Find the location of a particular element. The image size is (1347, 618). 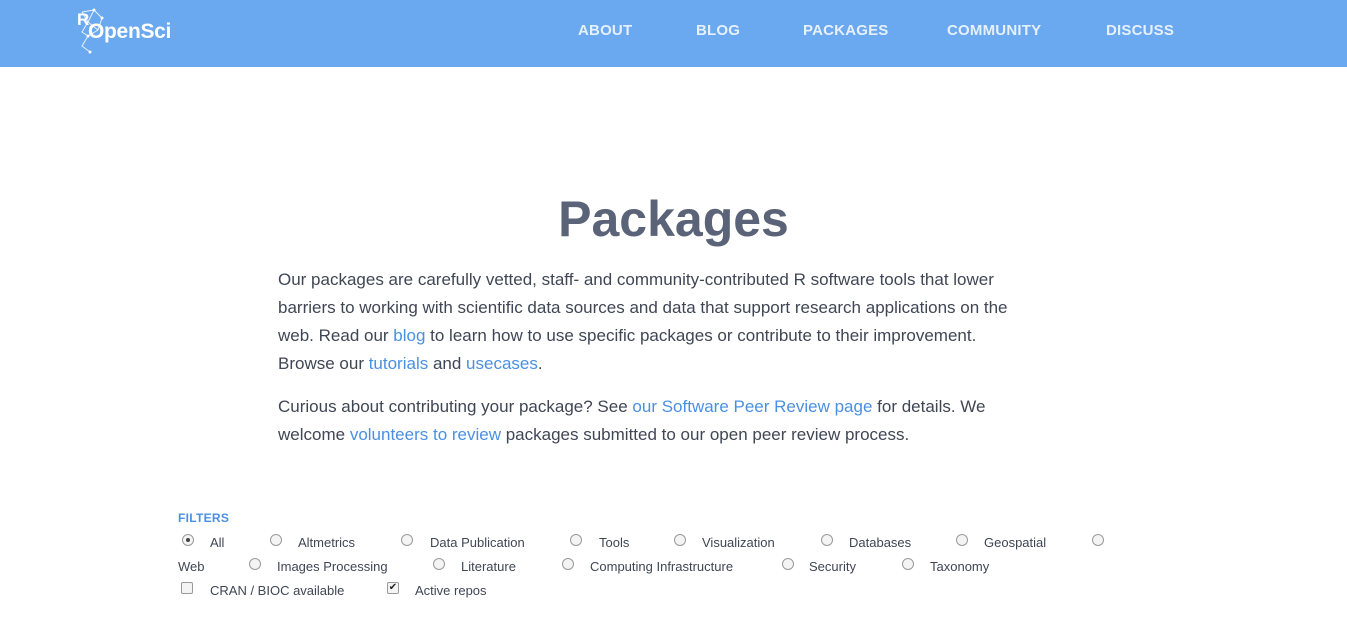

filter-label-geospatial: Geospatial is located at coordinates (1015, 542).